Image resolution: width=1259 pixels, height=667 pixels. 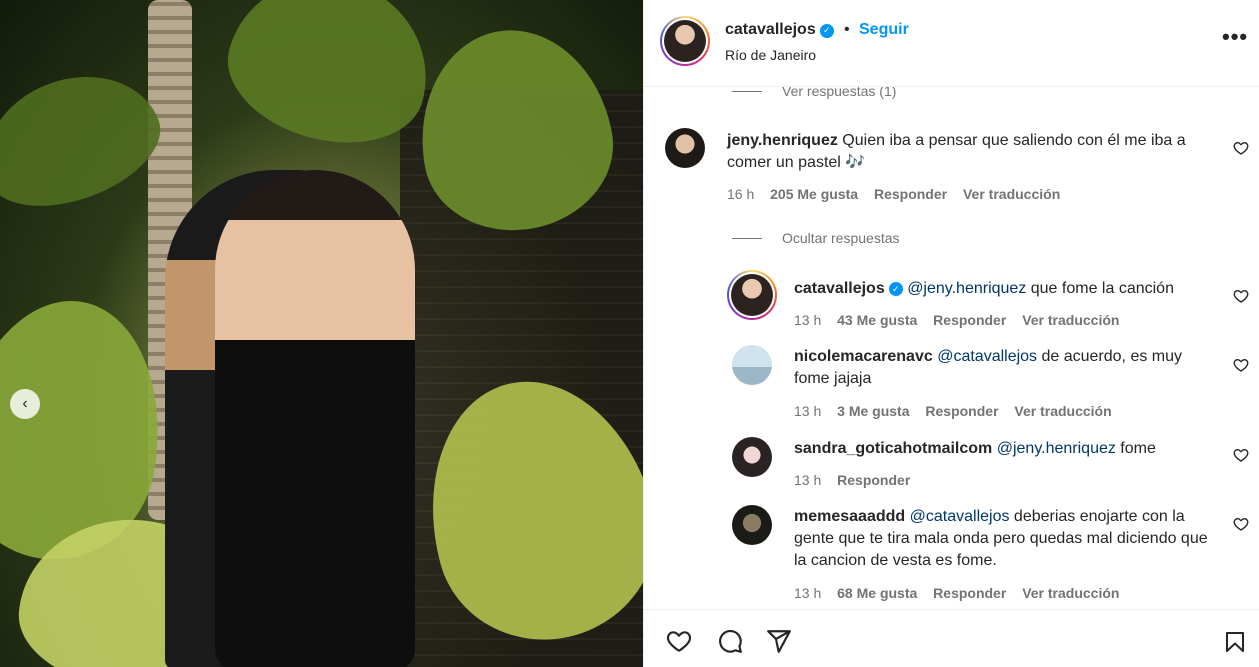 What do you see at coordinates (730, 641) in the screenshot?
I see `comment-icon` at bounding box center [730, 641].